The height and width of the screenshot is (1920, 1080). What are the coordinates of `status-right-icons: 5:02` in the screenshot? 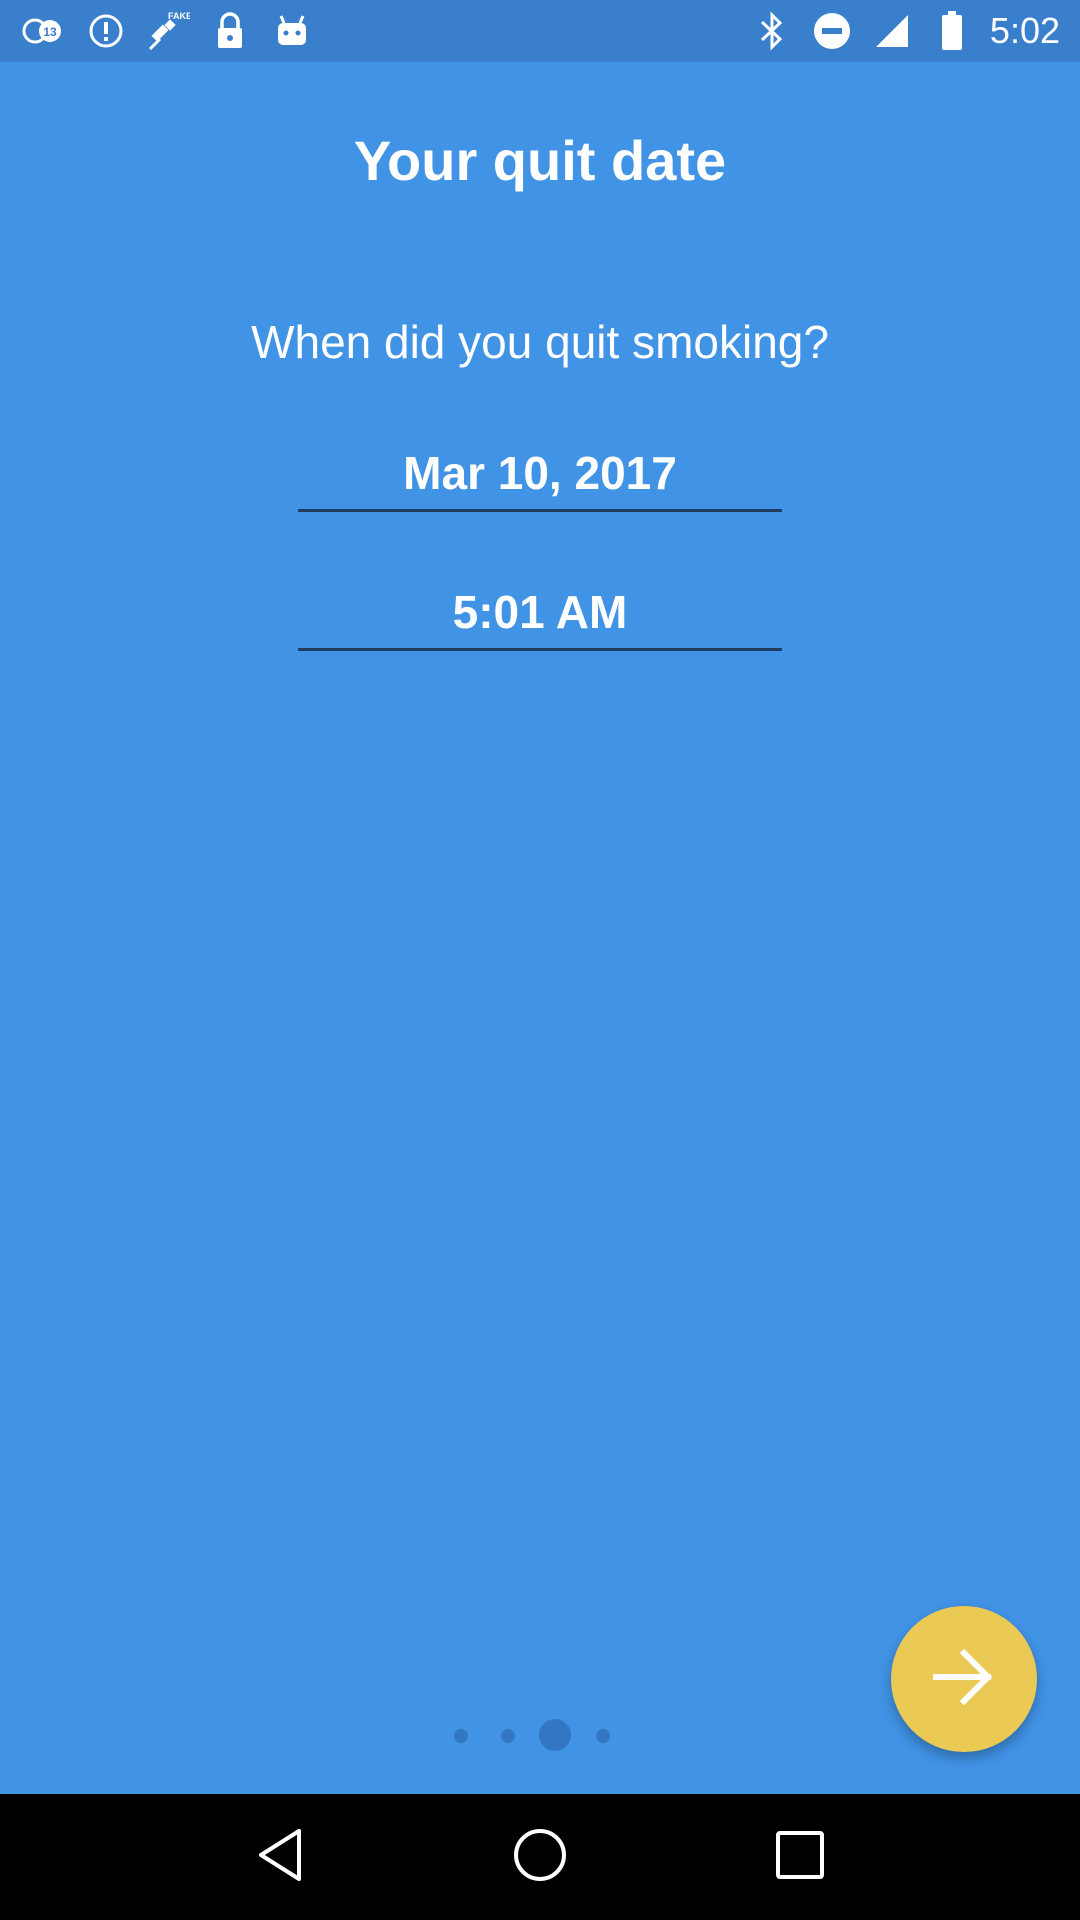 It's located at (905, 31).